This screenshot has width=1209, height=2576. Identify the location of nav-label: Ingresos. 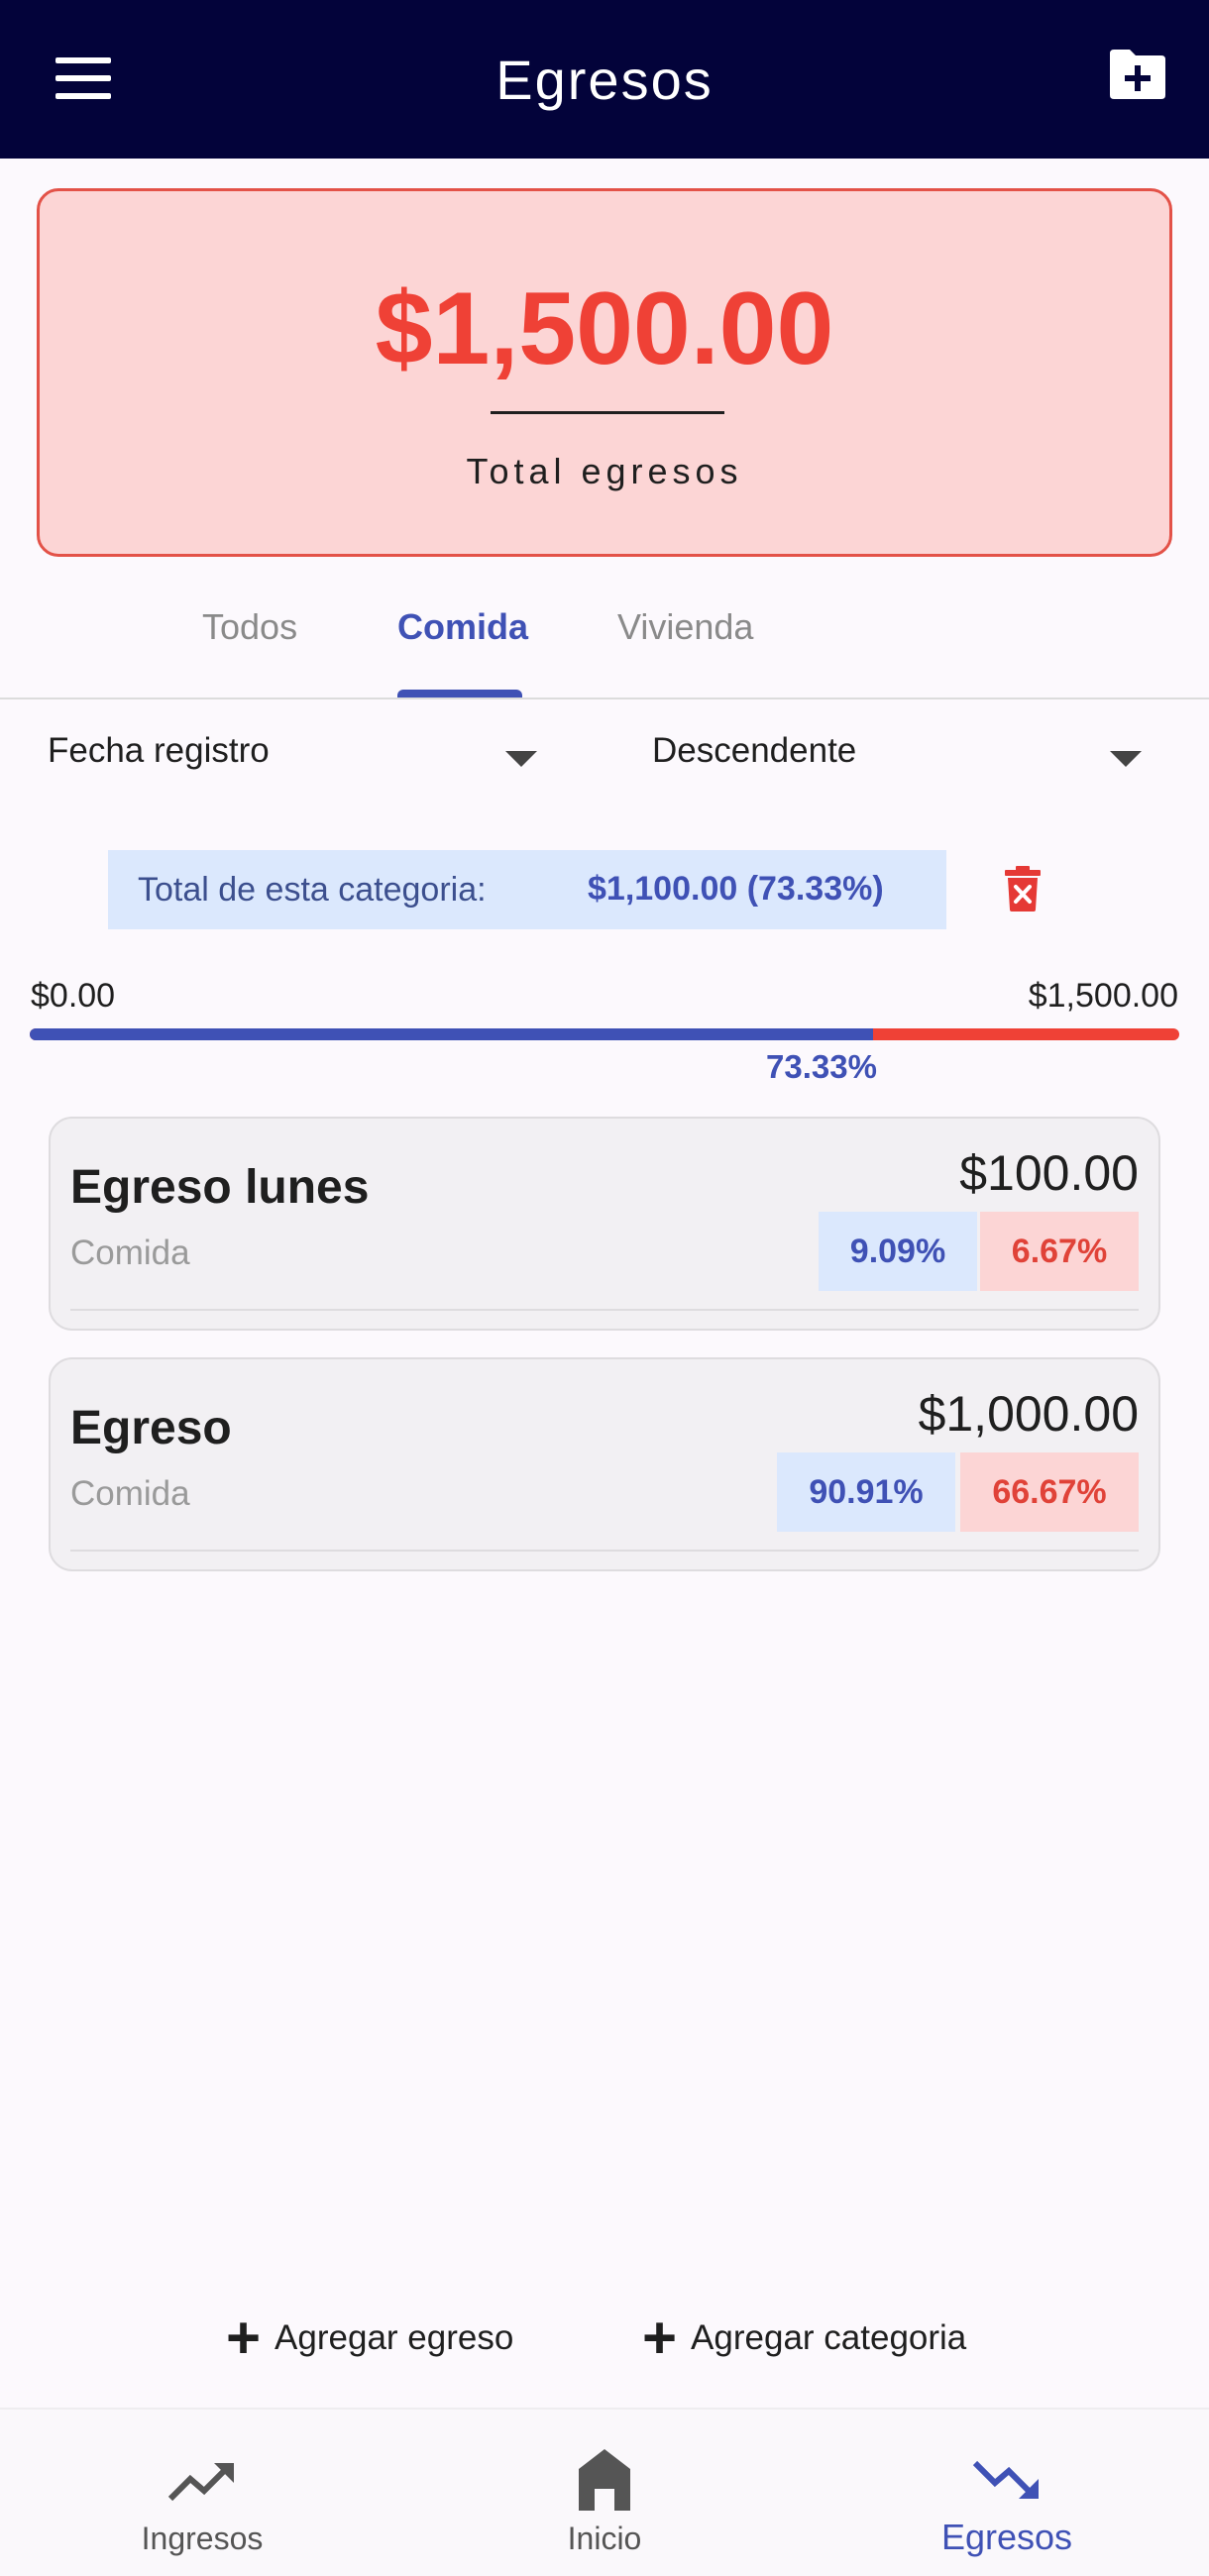
(202, 2538).